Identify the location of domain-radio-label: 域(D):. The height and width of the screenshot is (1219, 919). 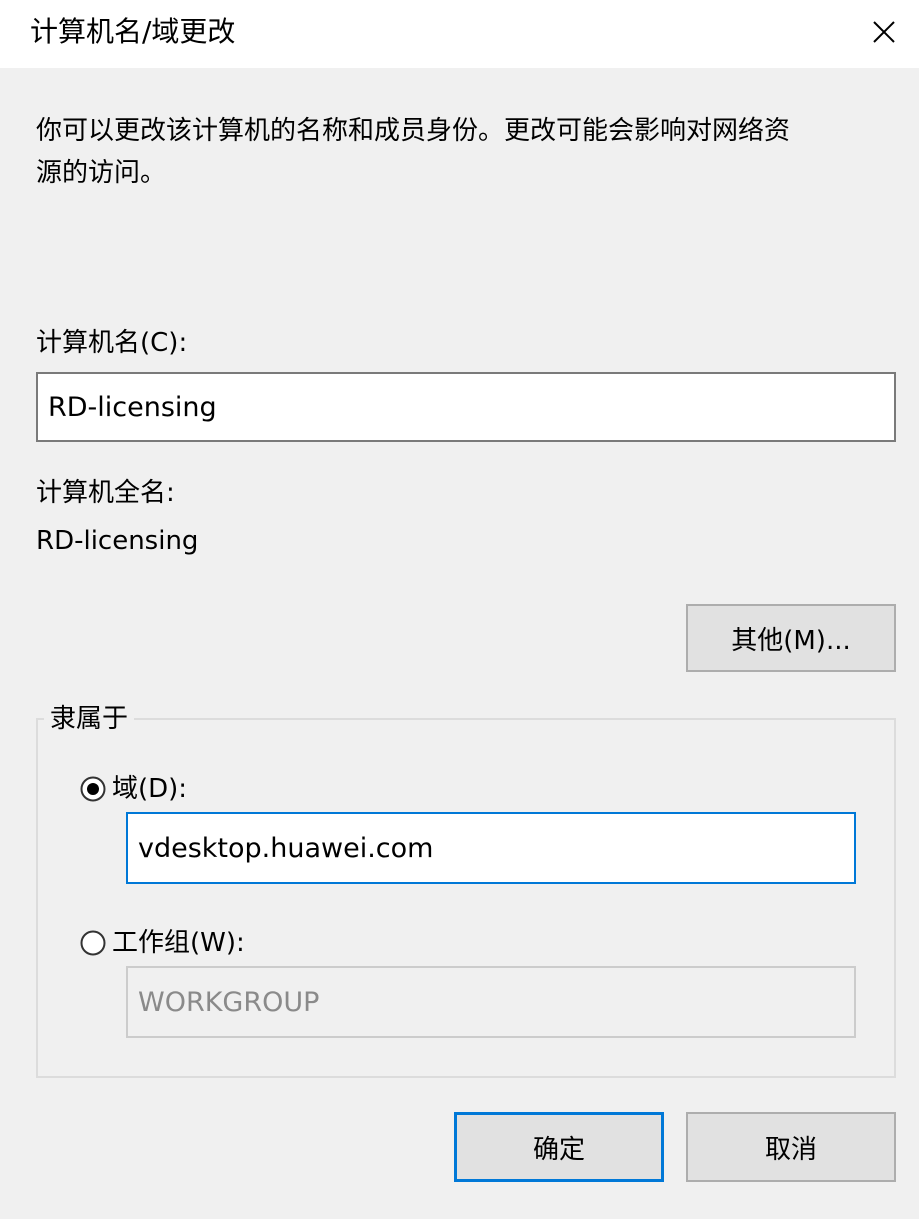
(150, 789).